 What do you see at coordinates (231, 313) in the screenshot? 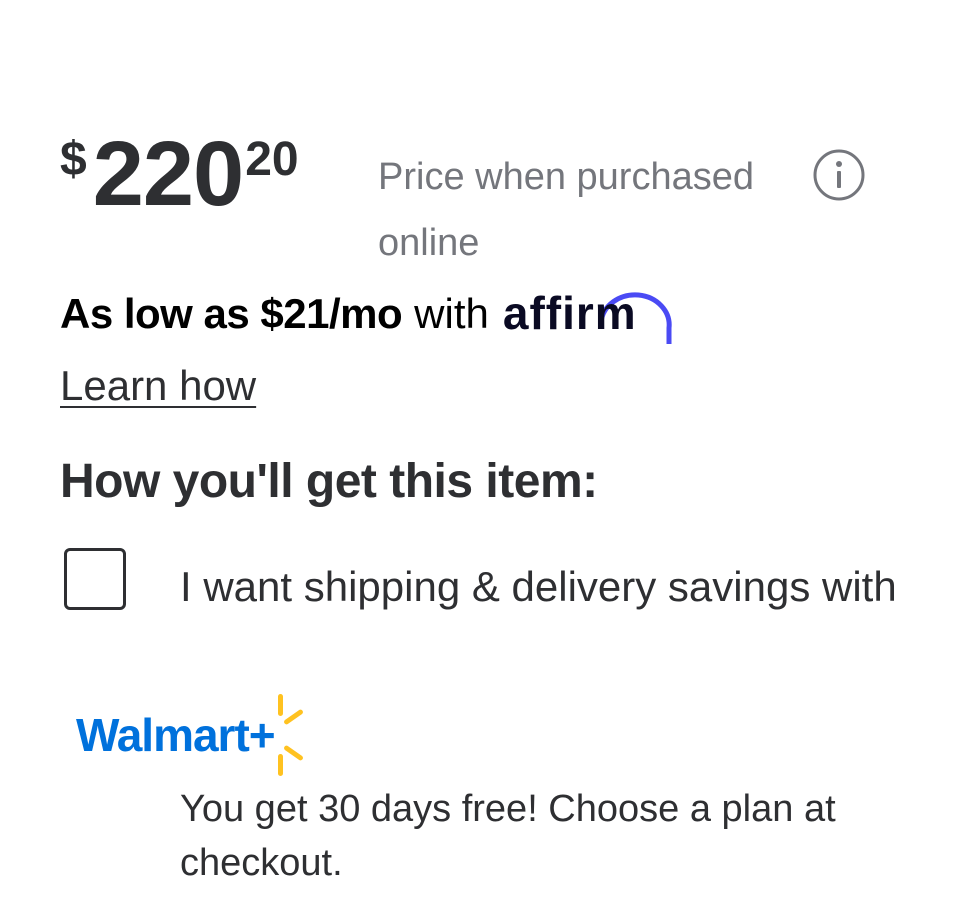
I see `affirm-monthly-price: As low as $21/mo` at bounding box center [231, 313].